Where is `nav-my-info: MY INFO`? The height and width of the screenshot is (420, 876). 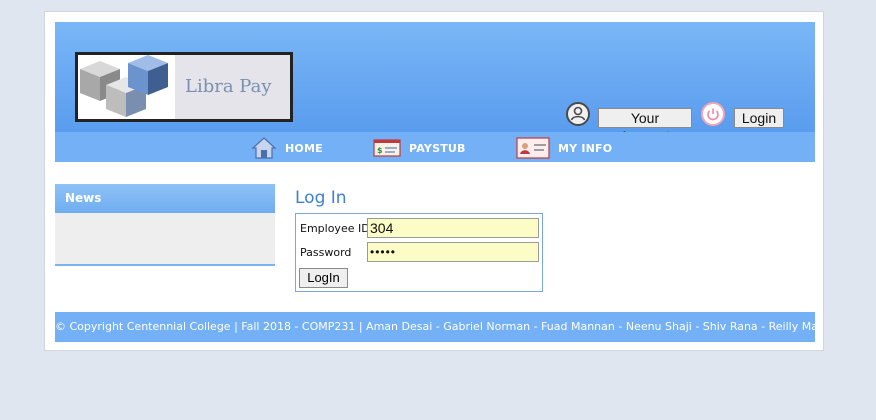 nav-my-info: MY INFO is located at coordinates (564, 148).